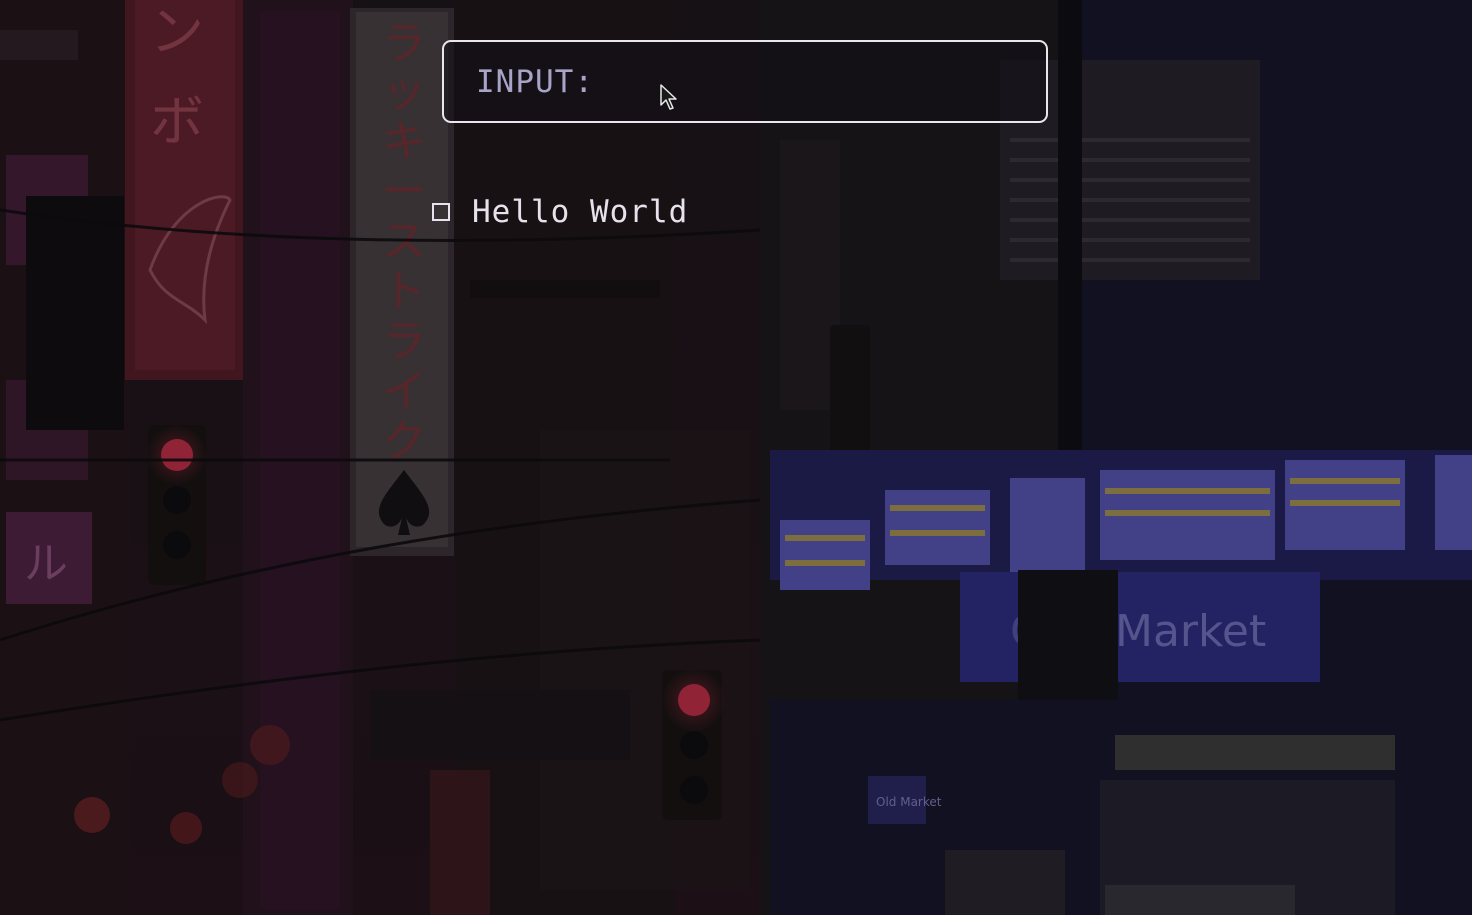 This screenshot has height=915, width=1472. I want to click on todo-item: Hello World, so click(560, 212).